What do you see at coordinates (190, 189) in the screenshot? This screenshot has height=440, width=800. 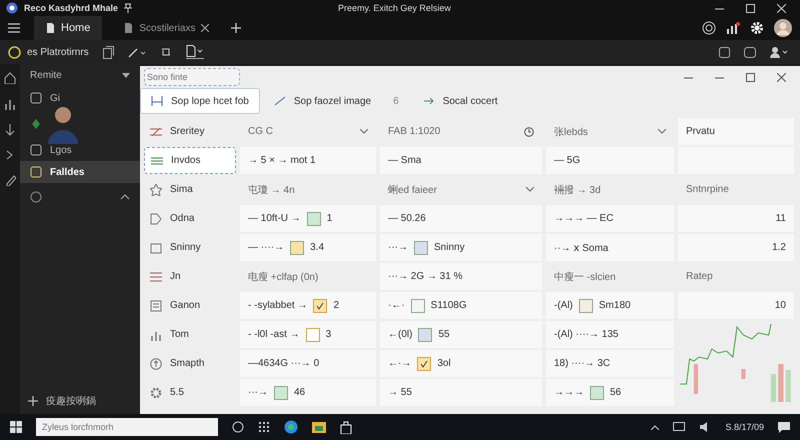 I see `nav-item: Sima` at bounding box center [190, 189].